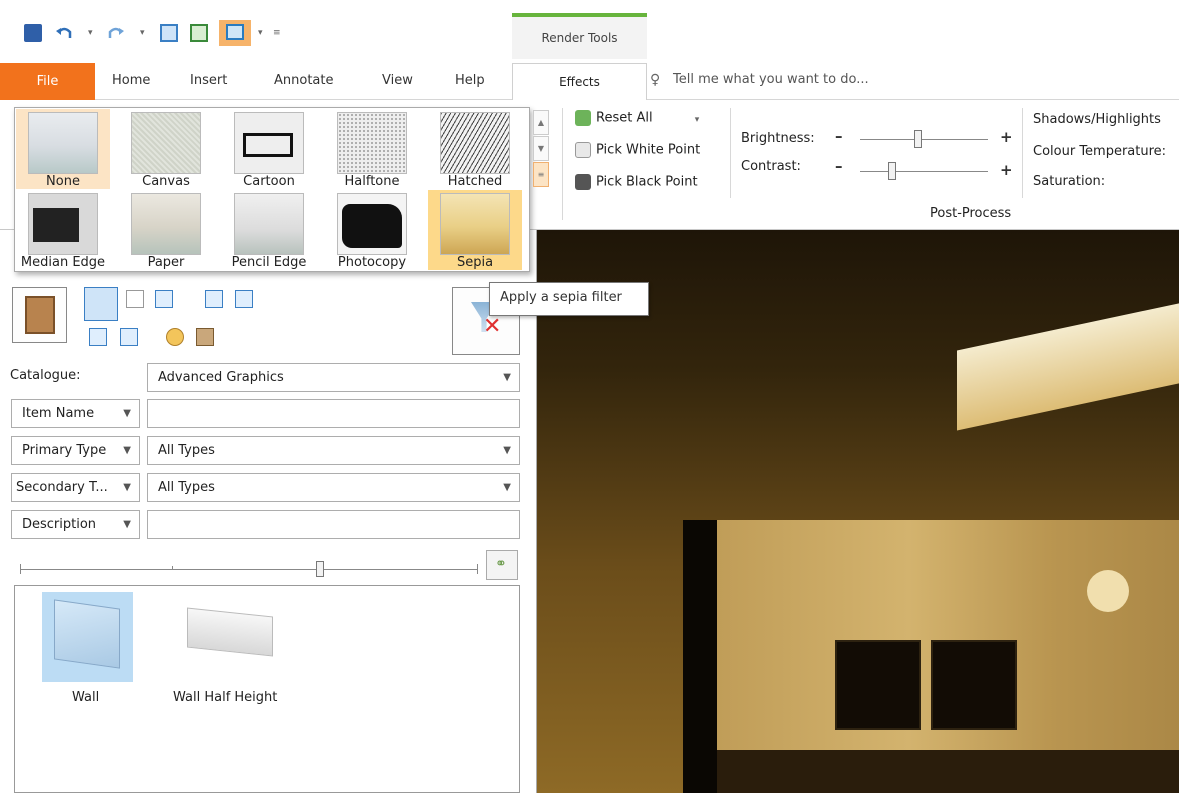  I want to click on clear-x-icon: ✕, so click(492, 326).